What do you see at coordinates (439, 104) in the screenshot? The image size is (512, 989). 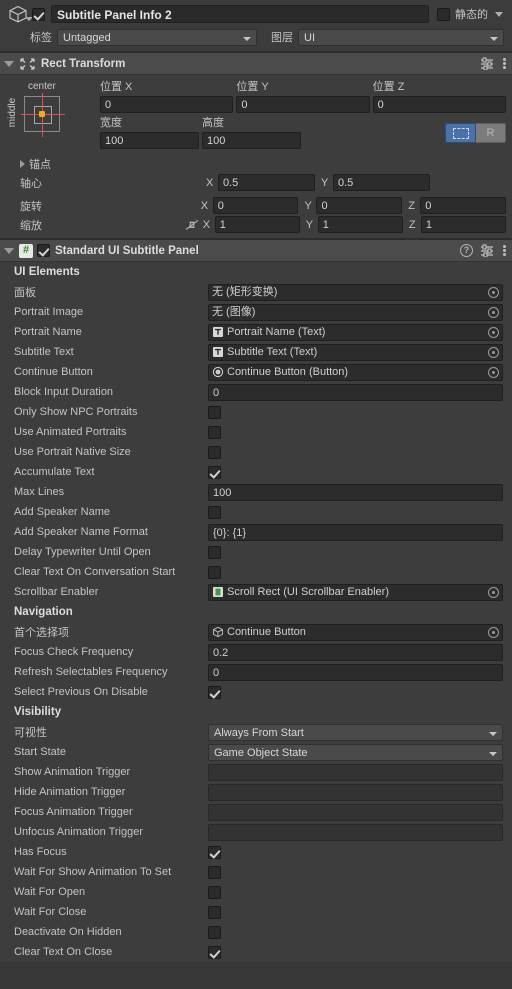 I see `position-z-input: 0` at bounding box center [439, 104].